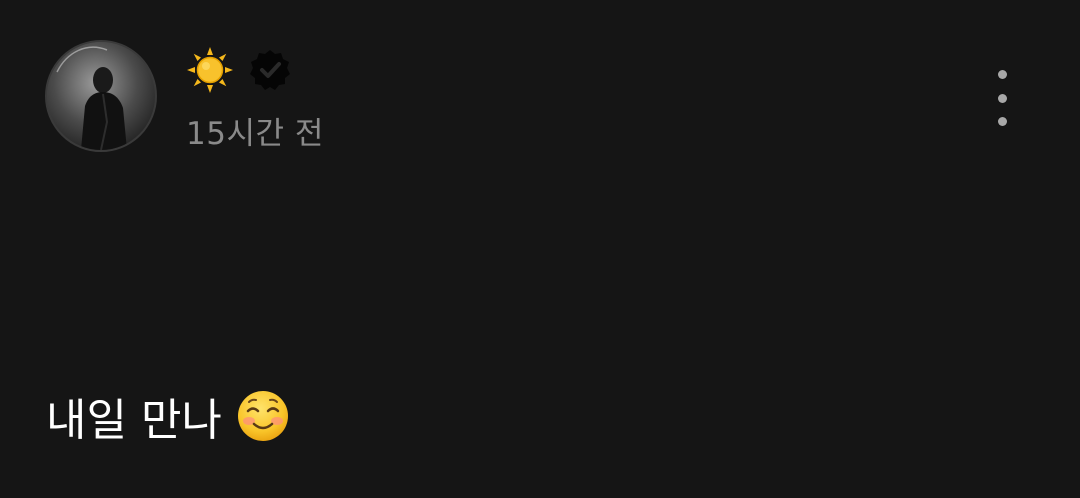 This screenshot has width=1080, height=498. Describe the element at coordinates (239, 70) in the screenshot. I see `author-row` at that location.